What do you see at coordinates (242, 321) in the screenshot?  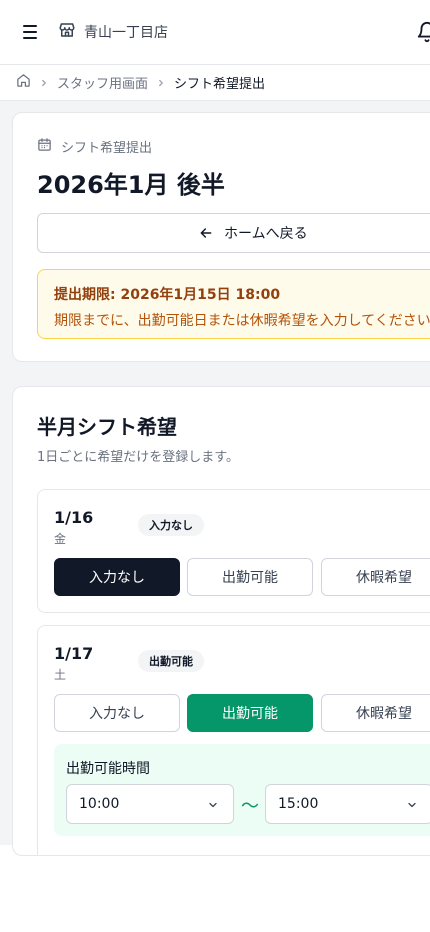 I see `deadline-text: 期限までに、出勤可能日または休暇希望を入力してください` at bounding box center [242, 321].